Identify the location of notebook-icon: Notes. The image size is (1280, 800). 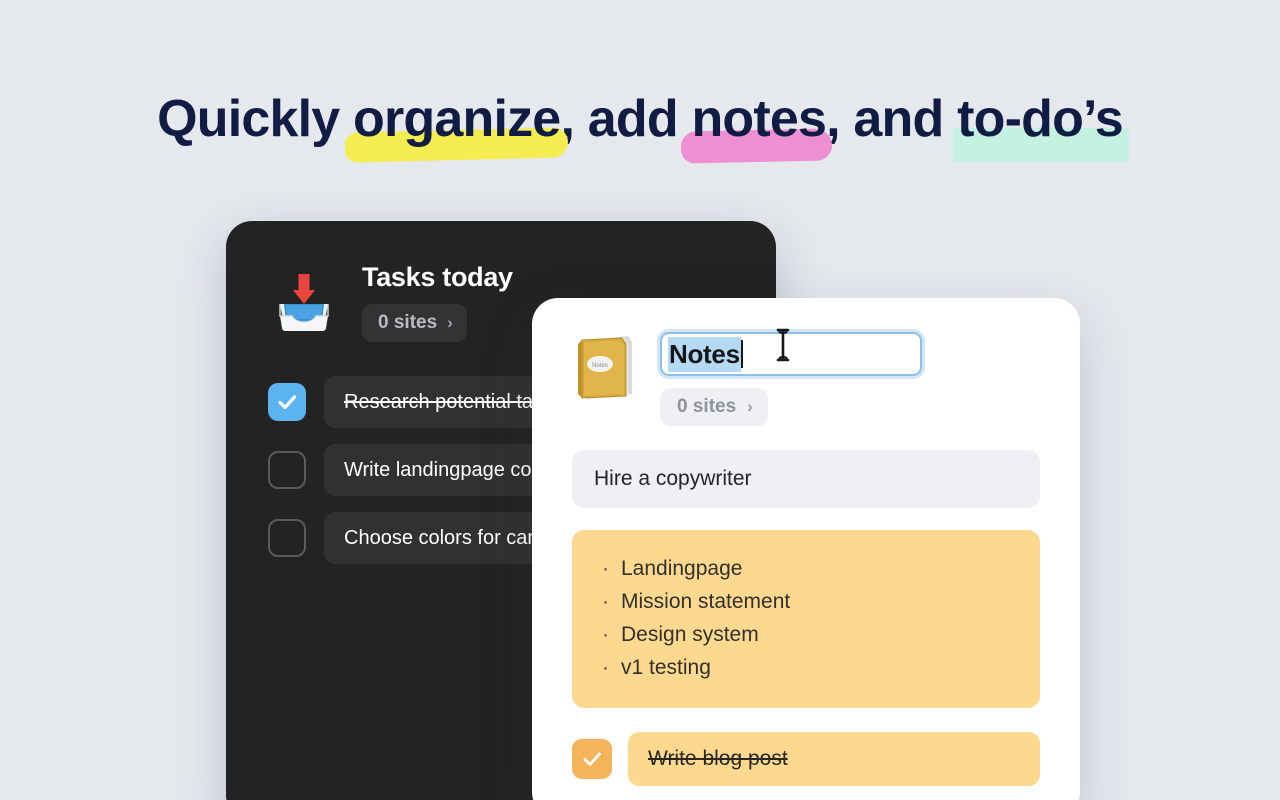
(607, 368).